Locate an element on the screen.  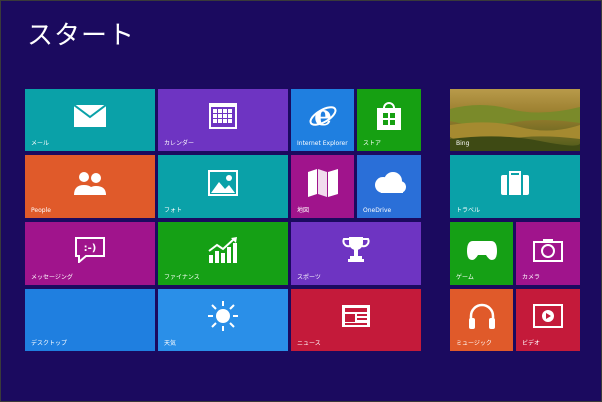
store-bag-icon is located at coordinates (389, 116).